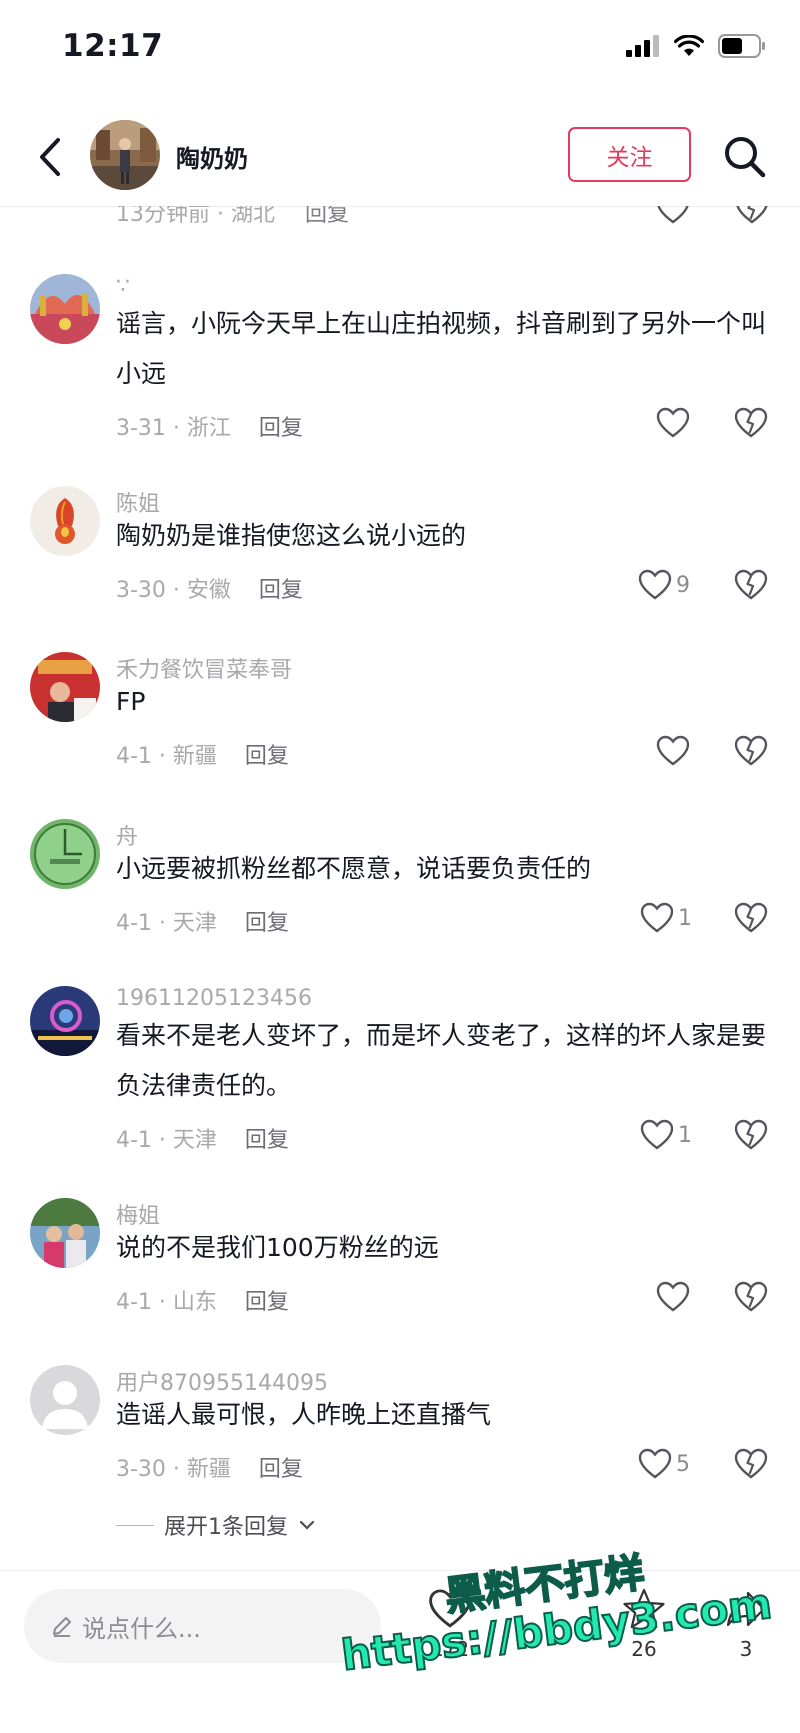  I want to click on header-avatar, so click(125, 155).